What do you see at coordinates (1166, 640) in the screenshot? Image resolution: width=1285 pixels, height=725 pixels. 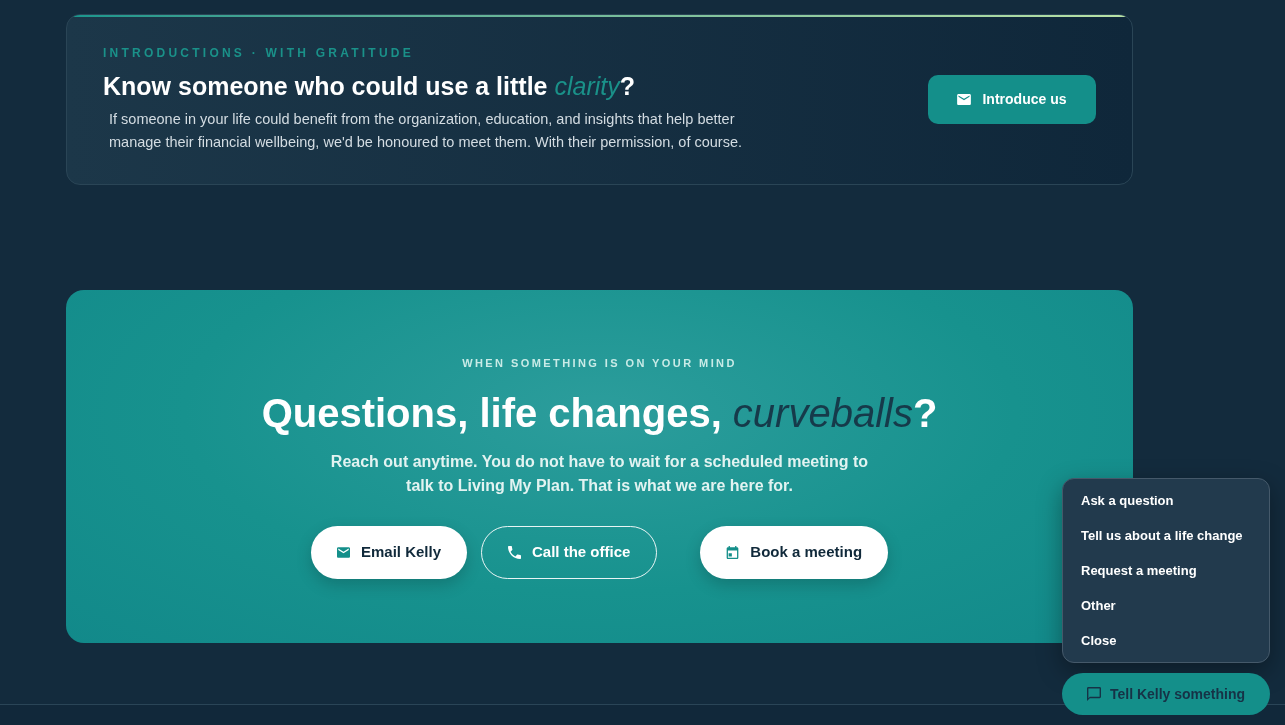 I see `menu-item: Close` at bounding box center [1166, 640].